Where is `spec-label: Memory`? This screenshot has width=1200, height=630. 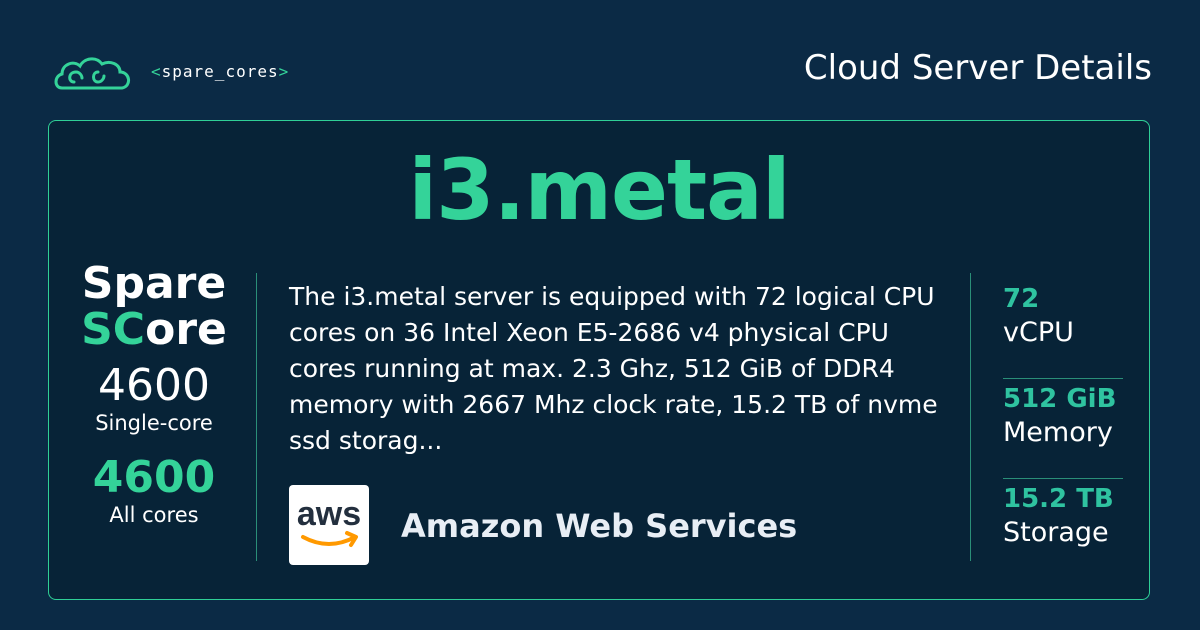 spec-label: Memory is located at coordinates (1058, 432).